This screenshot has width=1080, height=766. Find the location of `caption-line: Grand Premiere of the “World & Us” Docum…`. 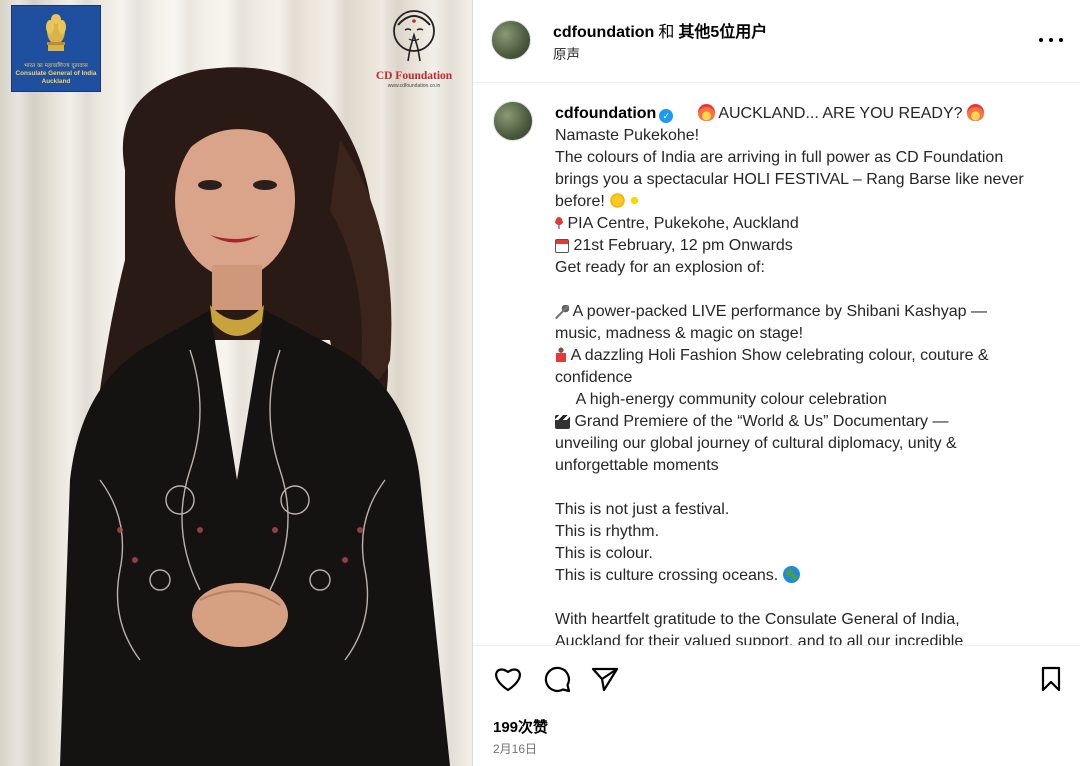

caption-line: Grand Premiere of the “World & Us” Docum… is located at coordinates (800, 422).